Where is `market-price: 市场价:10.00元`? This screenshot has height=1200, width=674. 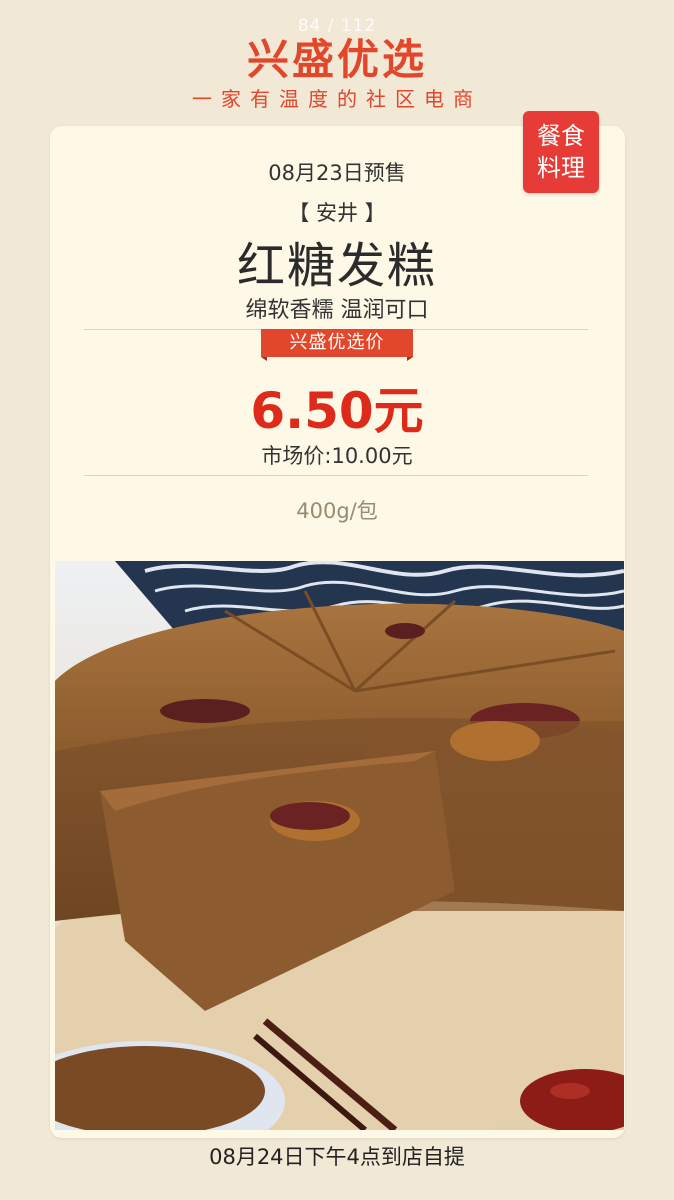
market-price: 市场价:10.00元 is located at coordinates (337, 456).